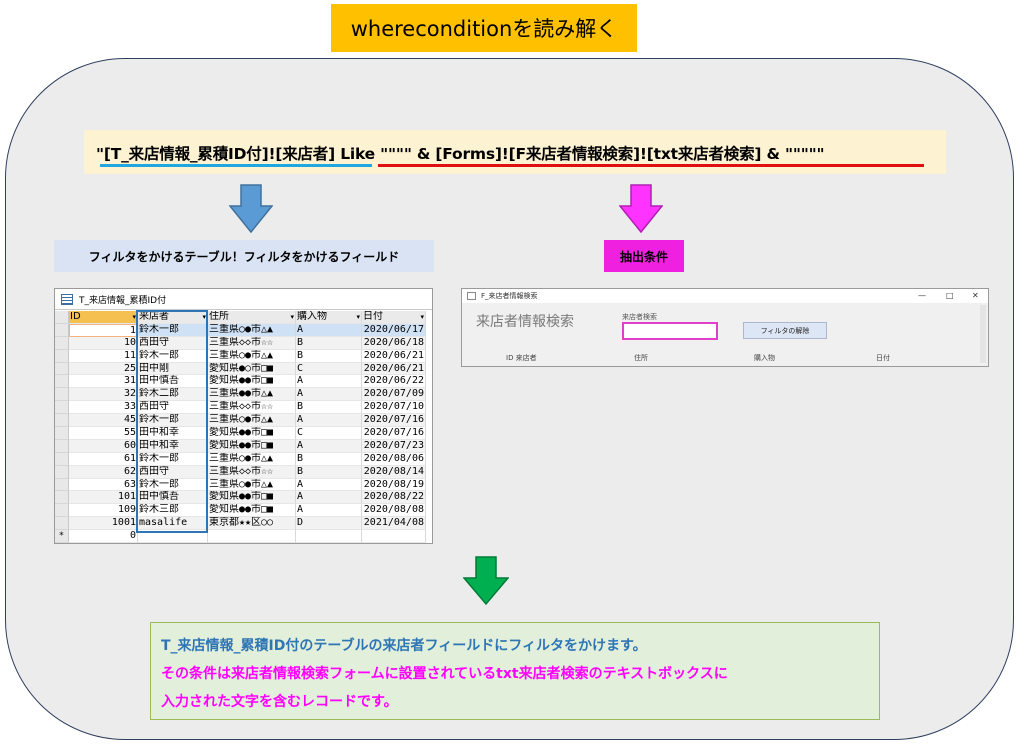 The width and height of the screenshot is (1024, 747). What do you see at coordinates (394, 446) in the screenshot?
I see `table-cell: 2020/07/23` at bounding box center [394, 446].